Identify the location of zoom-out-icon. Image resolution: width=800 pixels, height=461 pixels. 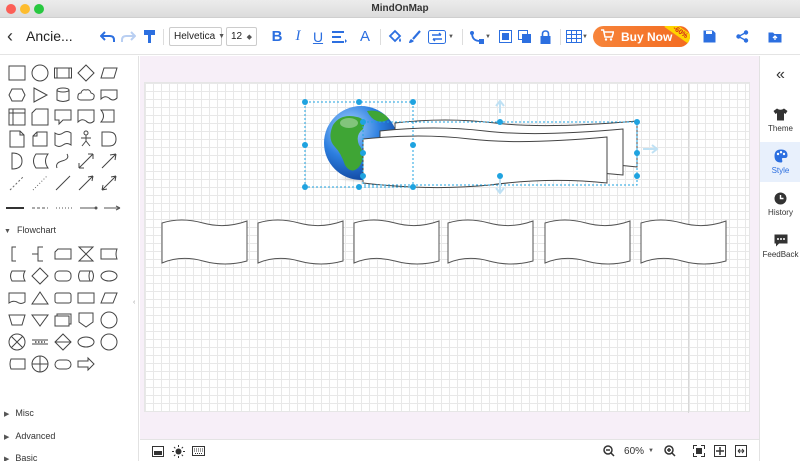
(609, 451).